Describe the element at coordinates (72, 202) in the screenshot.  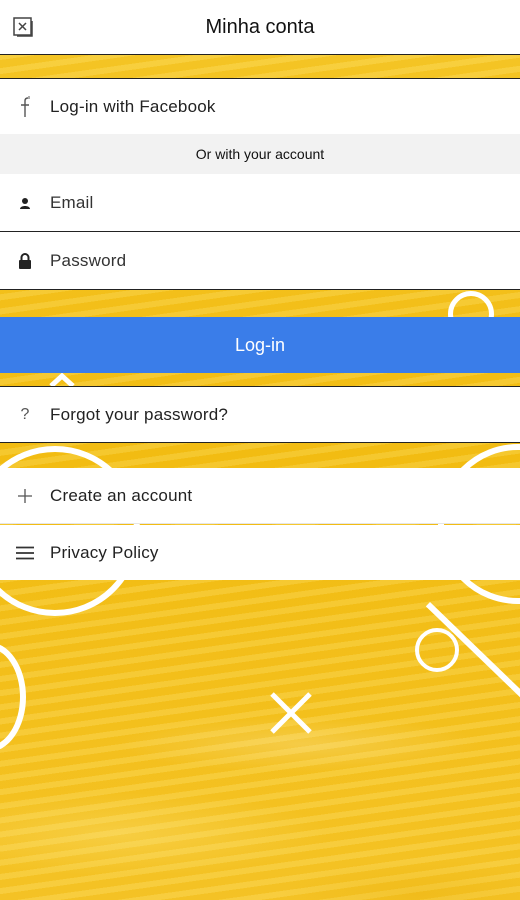
I see `email-placeholder: Email` at that location.